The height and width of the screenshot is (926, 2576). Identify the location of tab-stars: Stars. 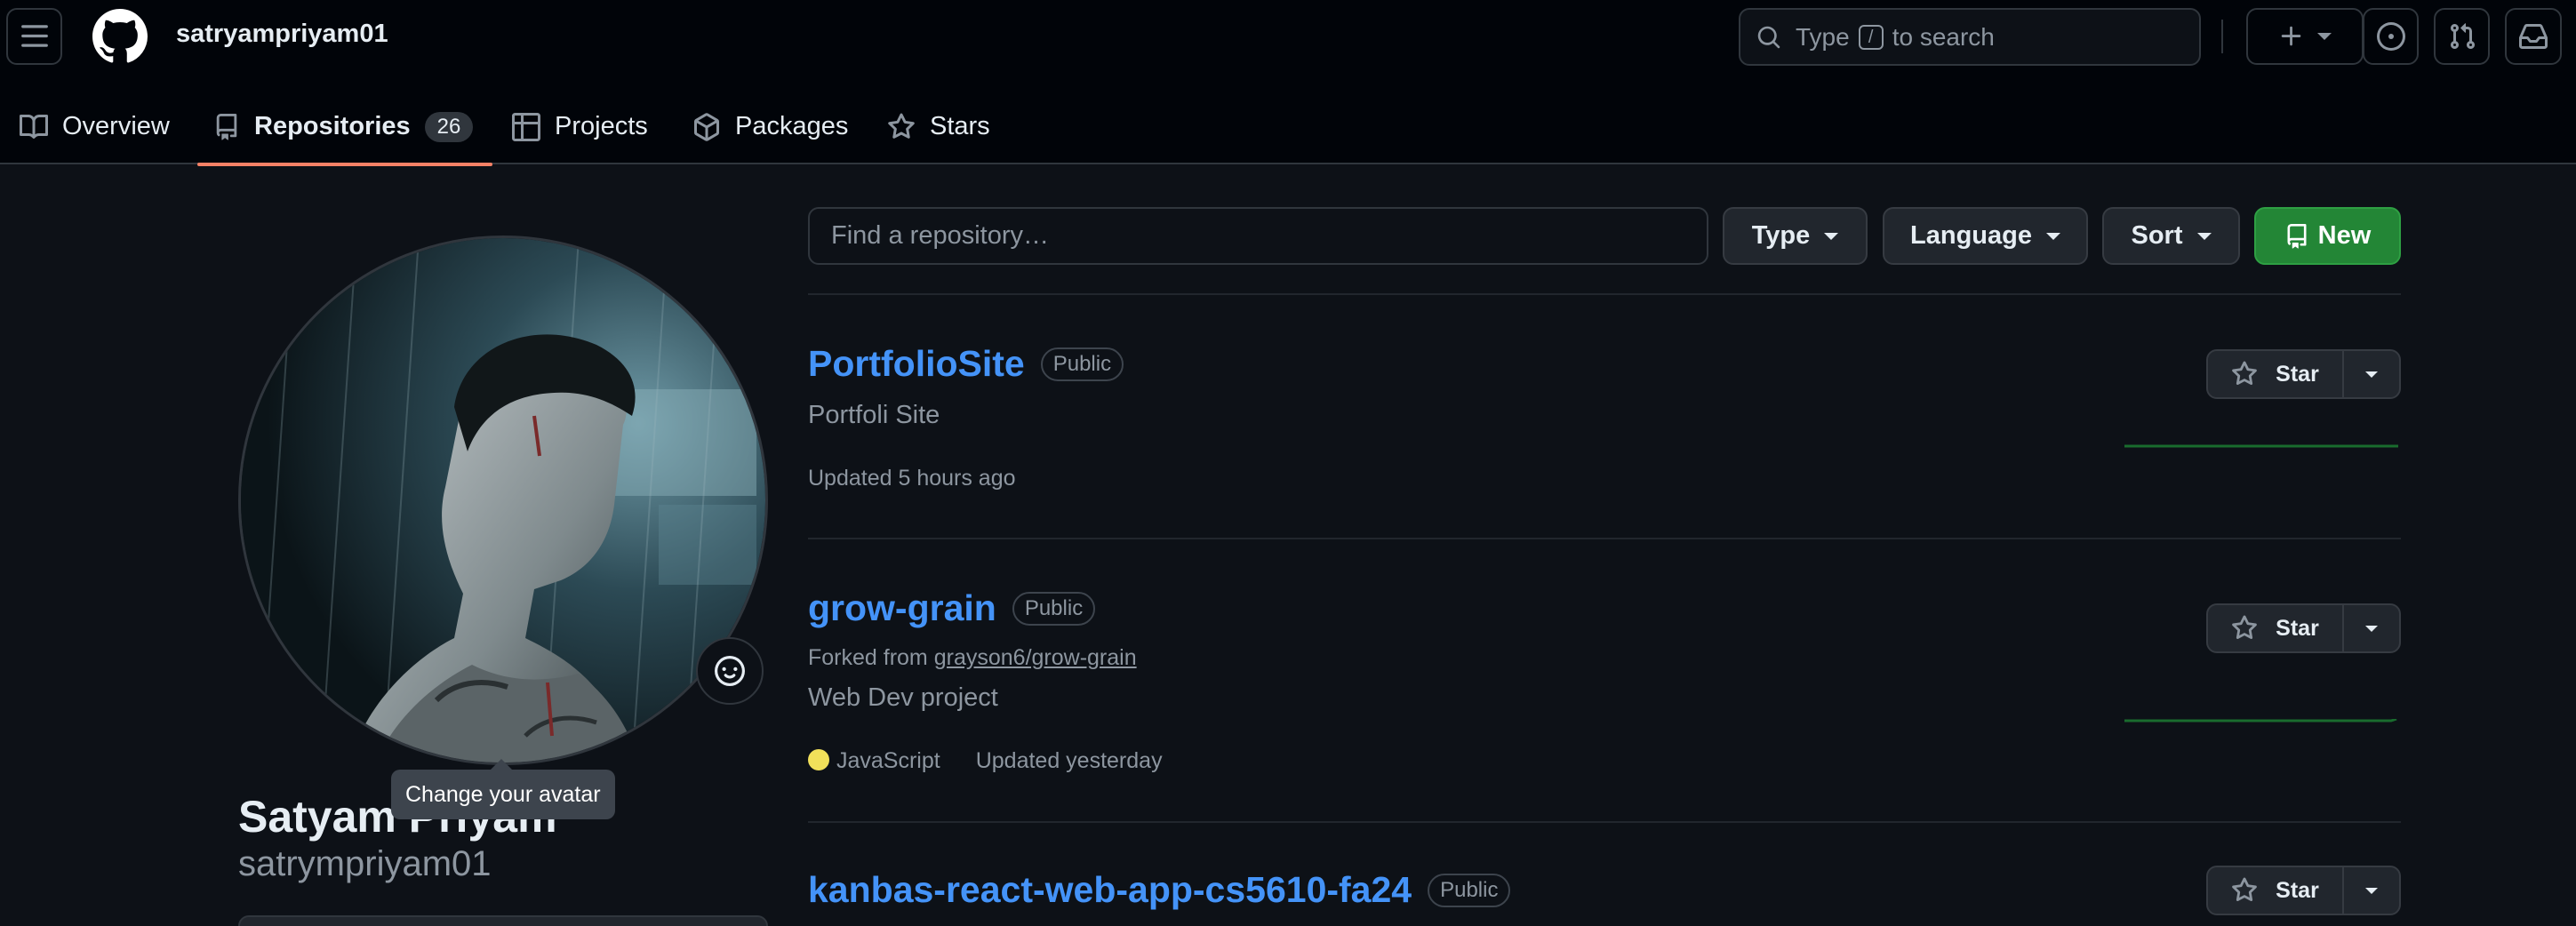
(938, 126).